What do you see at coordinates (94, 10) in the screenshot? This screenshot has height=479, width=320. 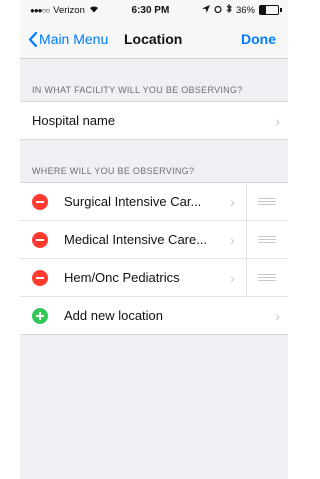 I see `wifi-icon` at bounding box center [94, 10].